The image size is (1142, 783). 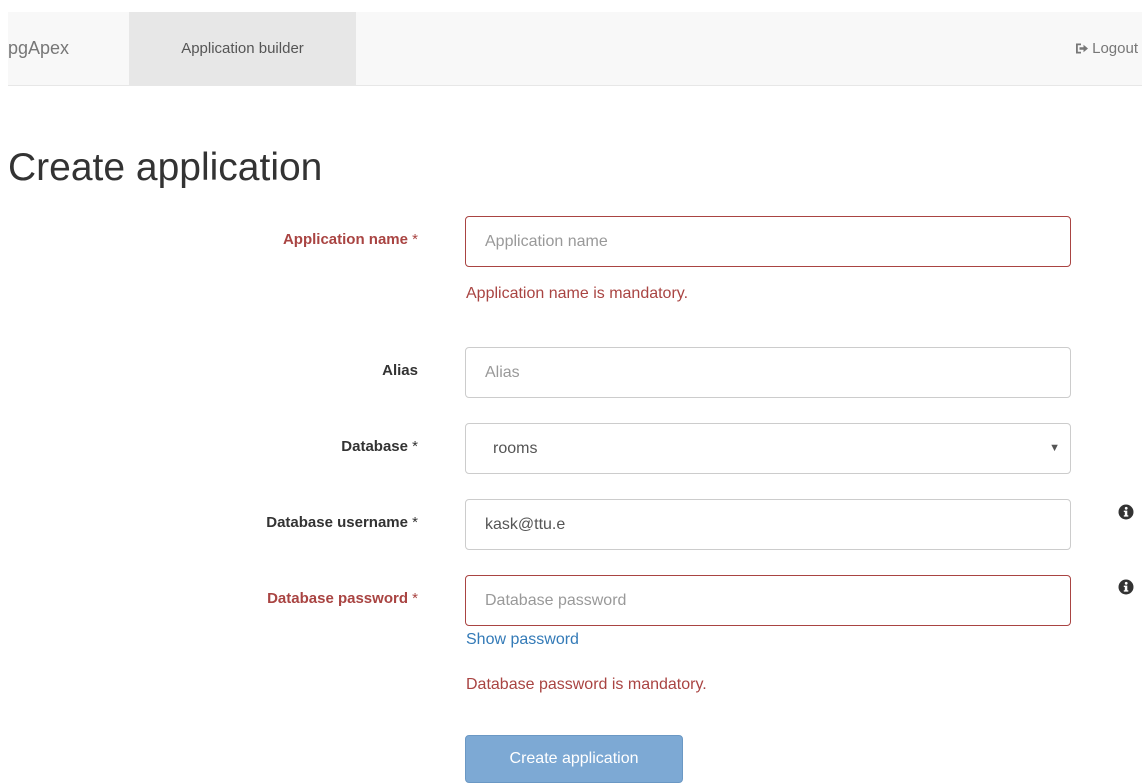 I want to click on database-username-label: Database username *, so click(x=342, y=522).